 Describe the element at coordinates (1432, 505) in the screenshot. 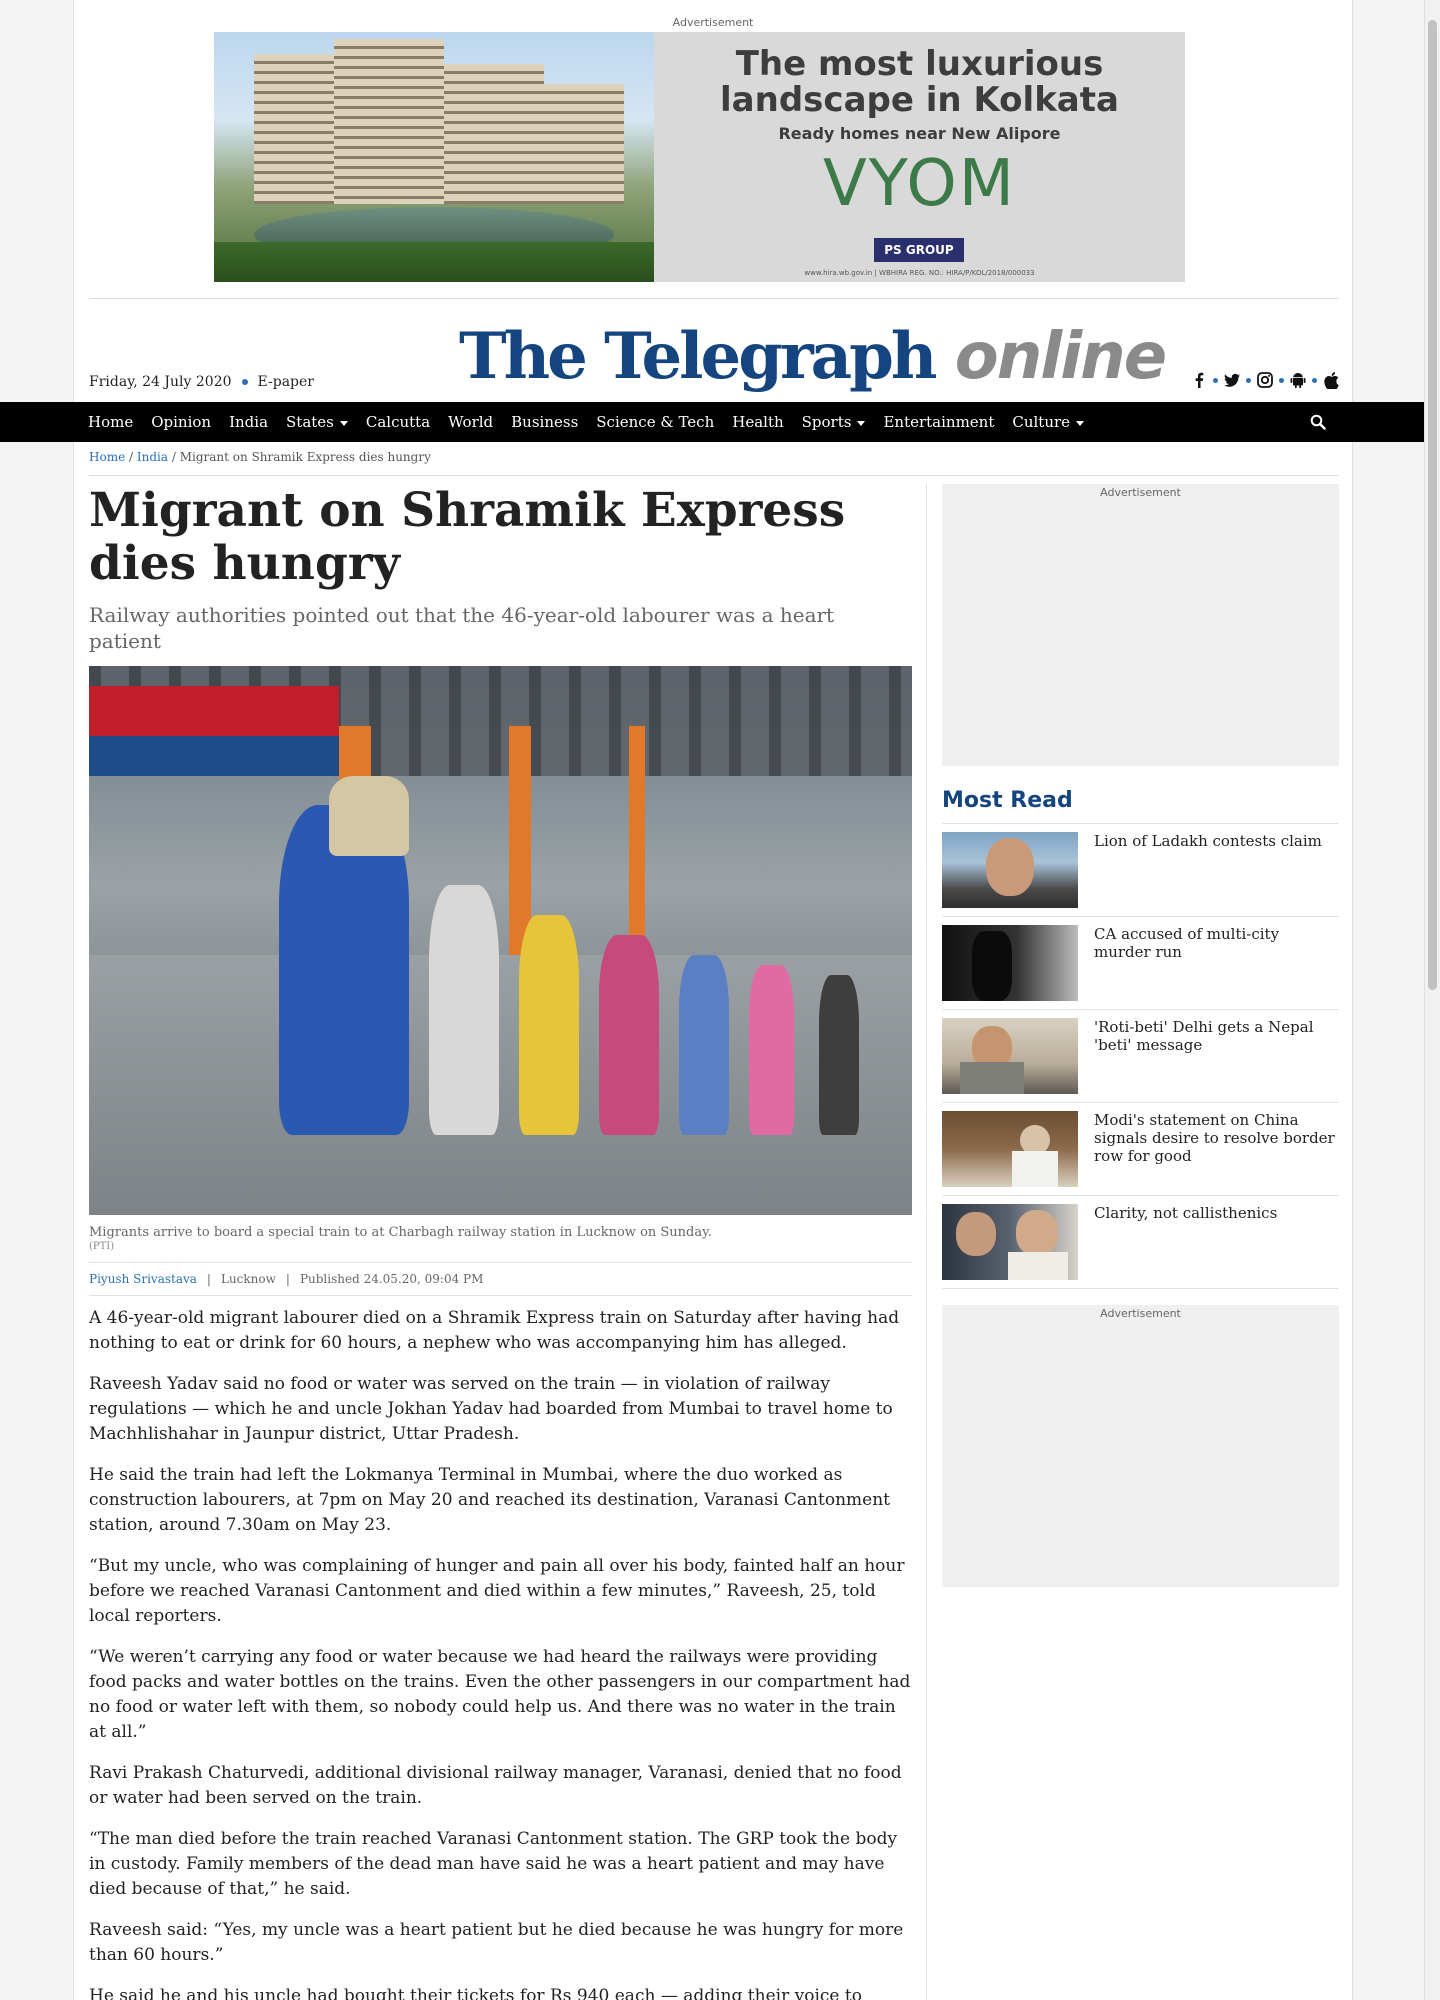

I see `scrollbar-thumb` at that location.